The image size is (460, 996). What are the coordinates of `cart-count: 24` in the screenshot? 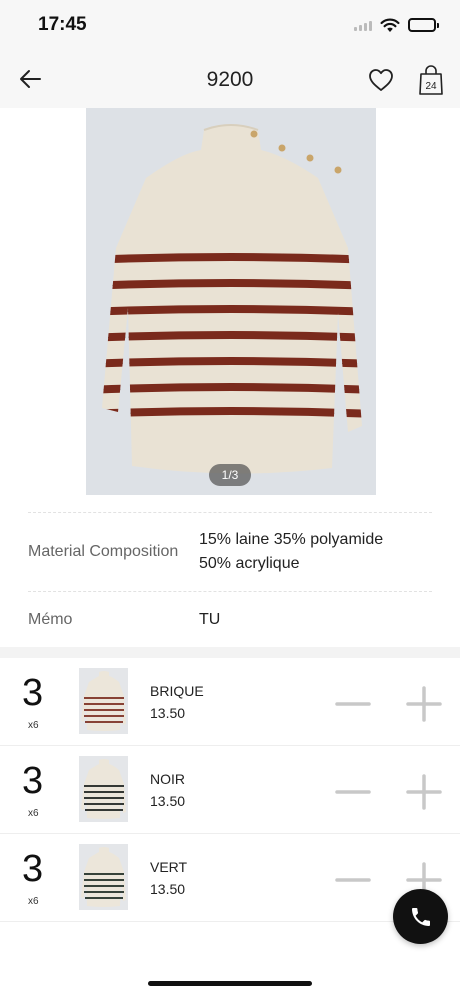 It's located at (431, 86).